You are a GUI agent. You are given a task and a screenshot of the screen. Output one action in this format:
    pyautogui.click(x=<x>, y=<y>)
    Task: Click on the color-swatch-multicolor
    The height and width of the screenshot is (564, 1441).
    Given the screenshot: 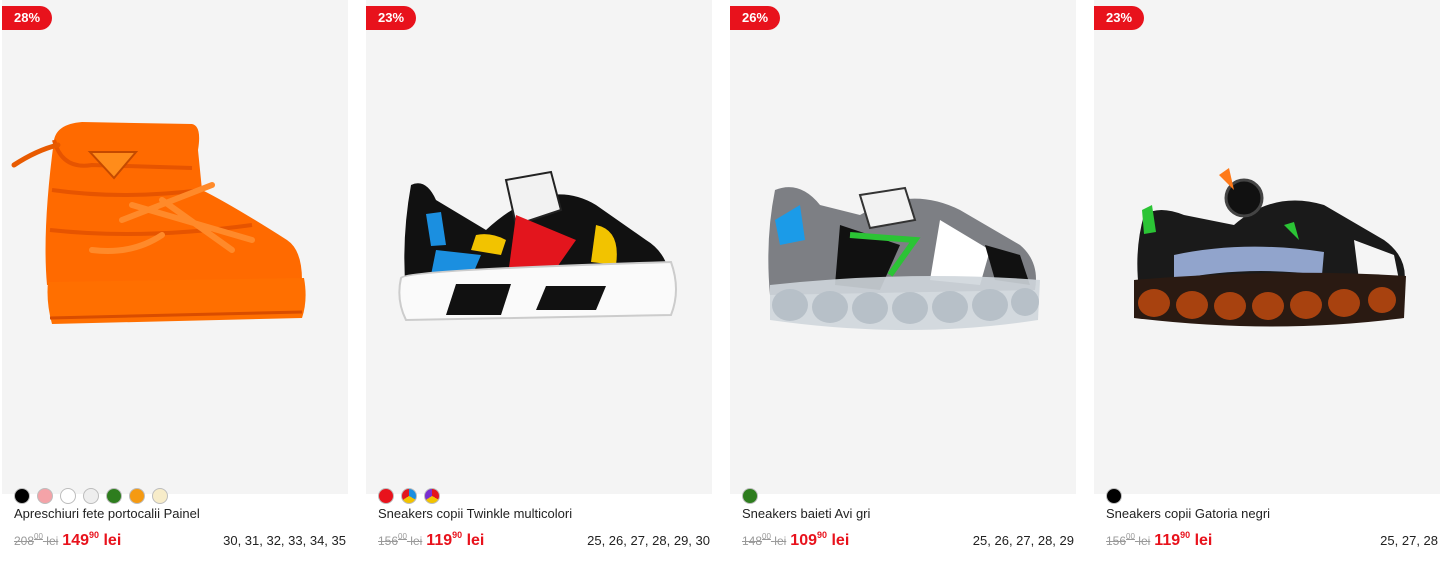 What is the action you would take?
    pyautogui.click(x=409, y=496)
    